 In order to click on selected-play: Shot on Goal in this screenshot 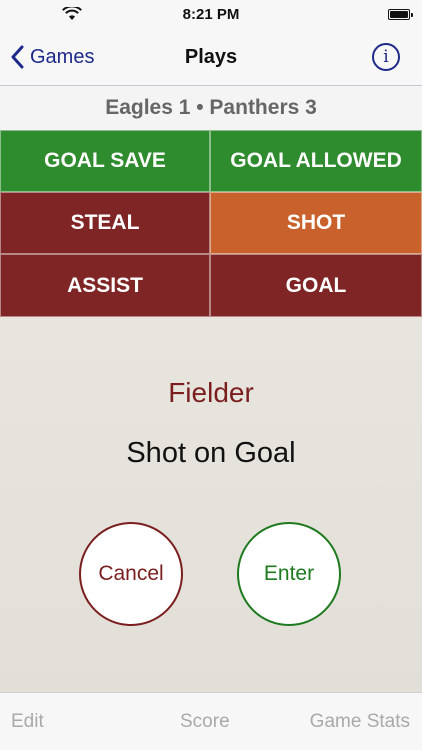, I will do `click(211, 453)`.